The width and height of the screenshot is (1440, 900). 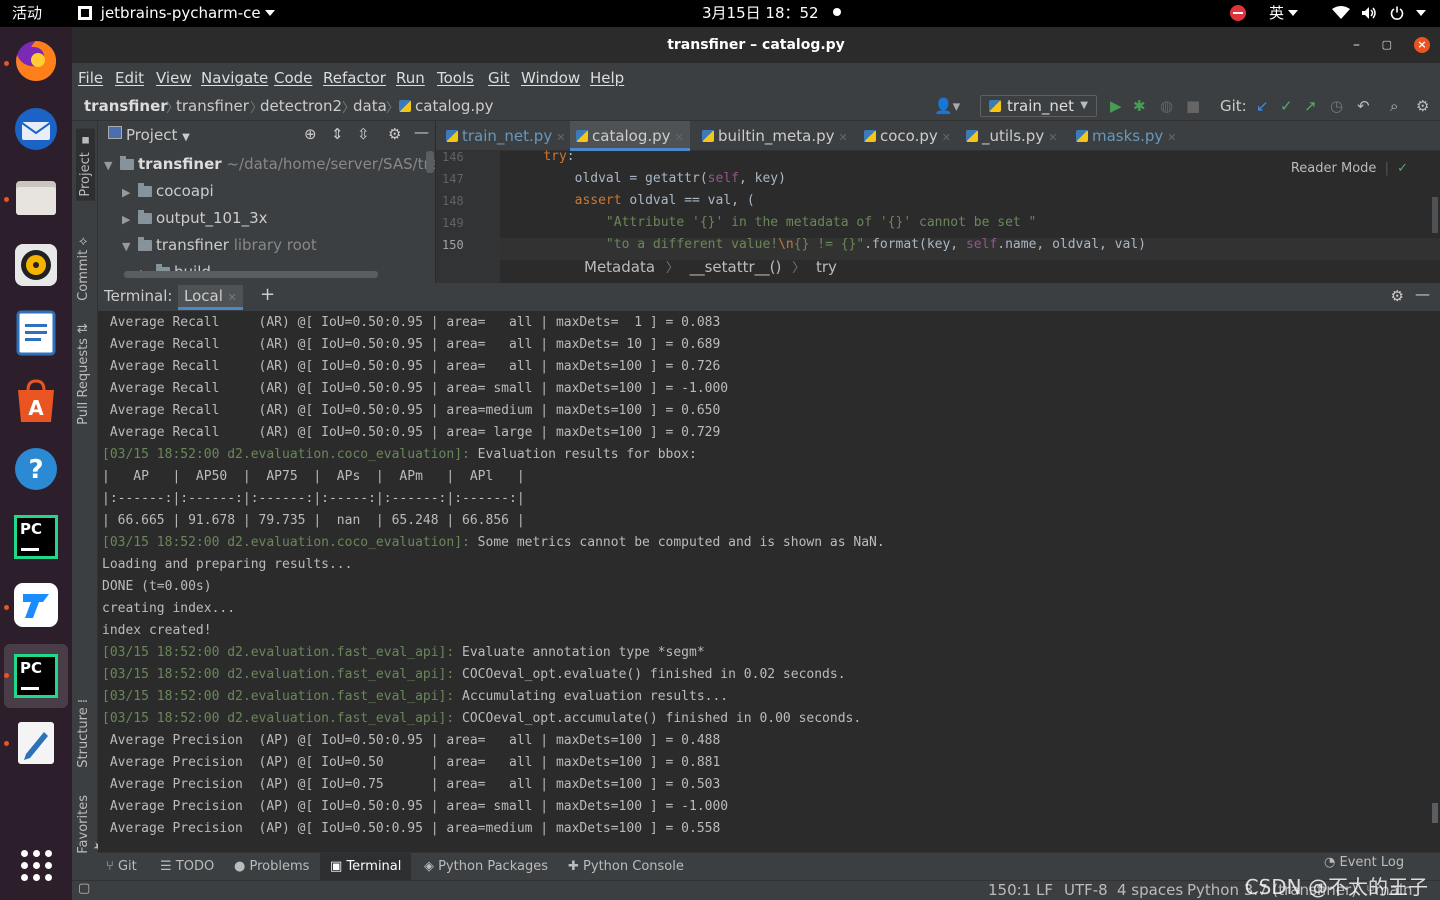 I want to click on terminal-tab-local: Local ✕, so click(x=210, y=297).